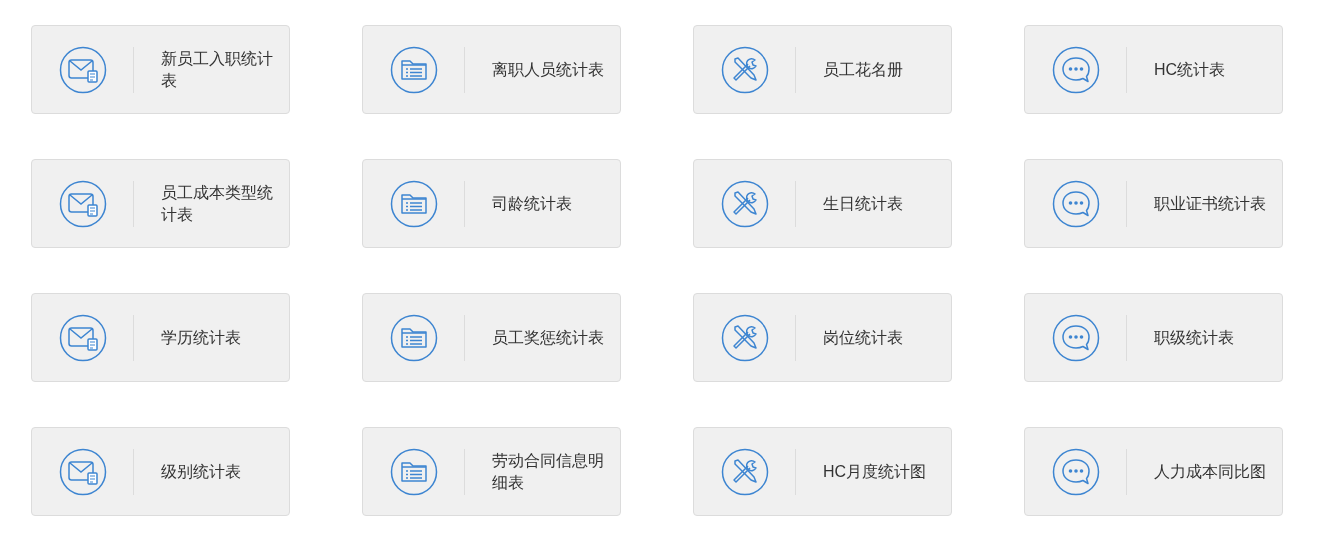 The width and height of the screenshot is (1336, 558). What do you see at coordinates (822, 69) in the screenshot?
I see `report-tile: 员工花名册` at bounding box center [822, 69].